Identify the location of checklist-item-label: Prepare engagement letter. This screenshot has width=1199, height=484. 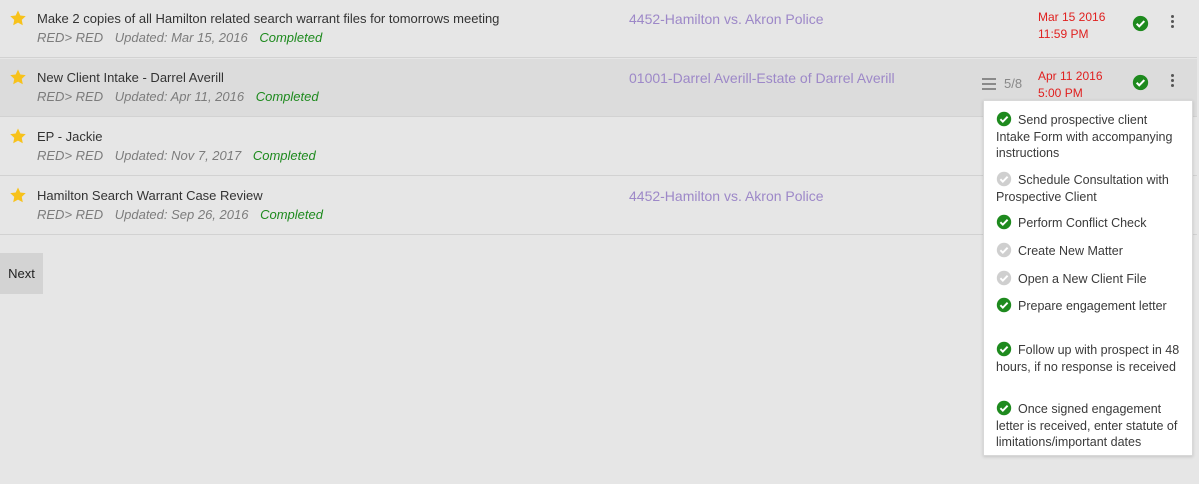
(1092, 306).